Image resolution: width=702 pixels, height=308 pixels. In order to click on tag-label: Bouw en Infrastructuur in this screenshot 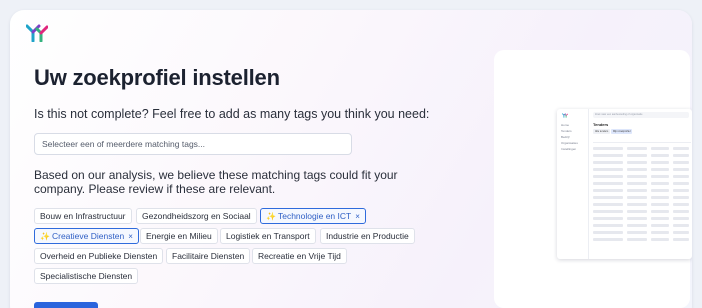, I will do `click(83, 216)`.